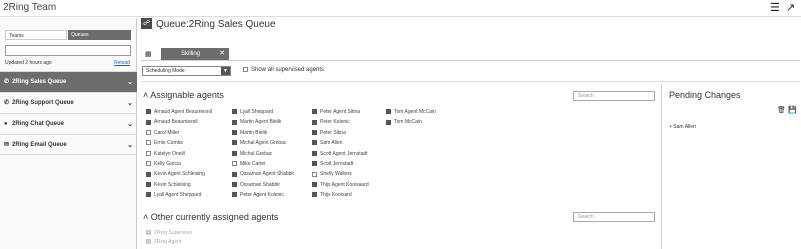 This screenshot has width=801, height=249. Describe the element at coordinates (263, 174) in the screenshot. I see `agent-item: Ossaman Agent Shabbir` at that location.